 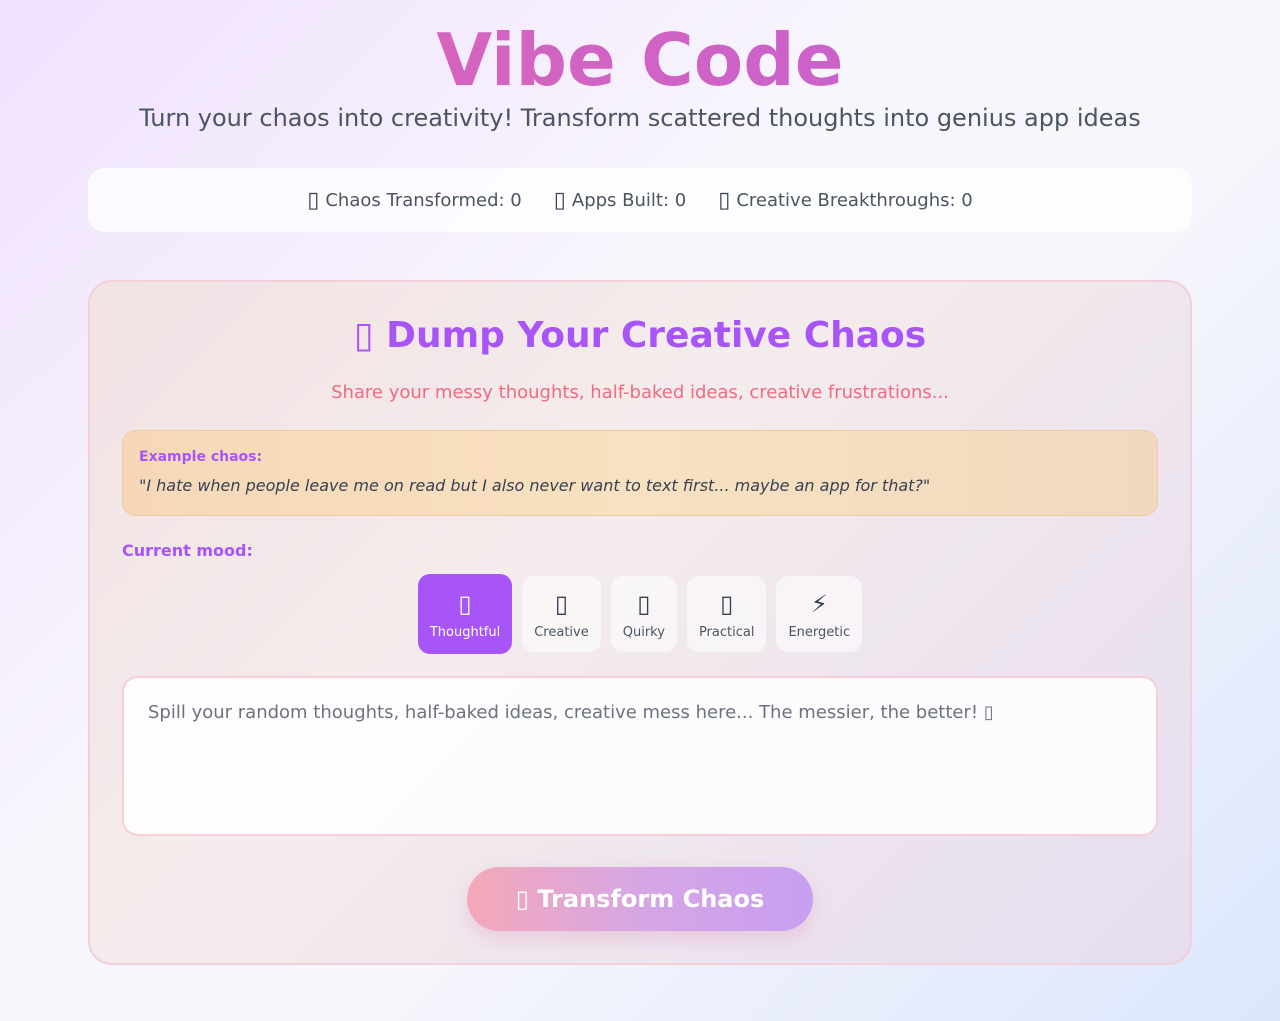 I want to click on mood-label-text: Quirky, so click(x=643, y=632).